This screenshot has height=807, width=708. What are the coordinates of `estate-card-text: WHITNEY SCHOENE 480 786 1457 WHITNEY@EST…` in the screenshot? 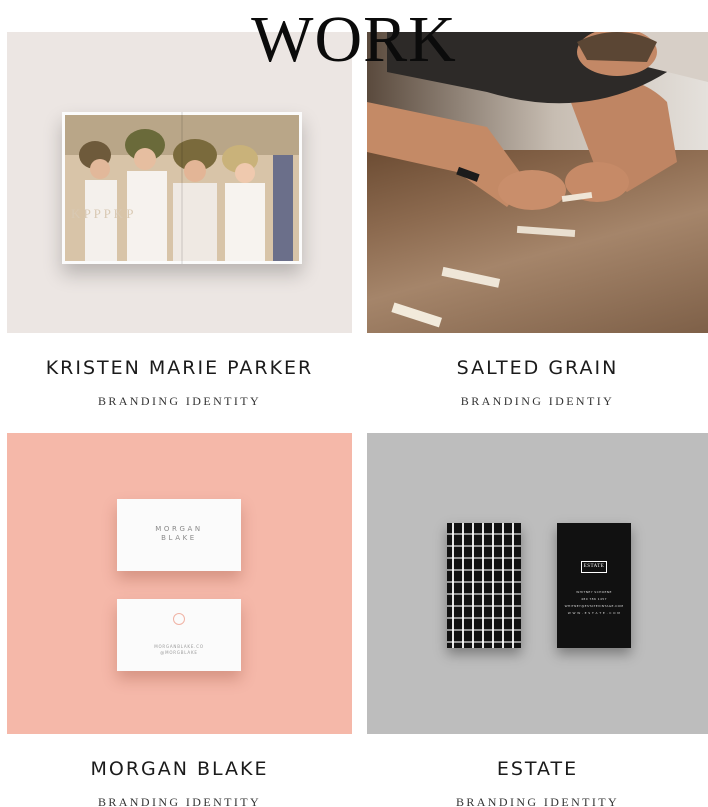 It's located at (594, 603).